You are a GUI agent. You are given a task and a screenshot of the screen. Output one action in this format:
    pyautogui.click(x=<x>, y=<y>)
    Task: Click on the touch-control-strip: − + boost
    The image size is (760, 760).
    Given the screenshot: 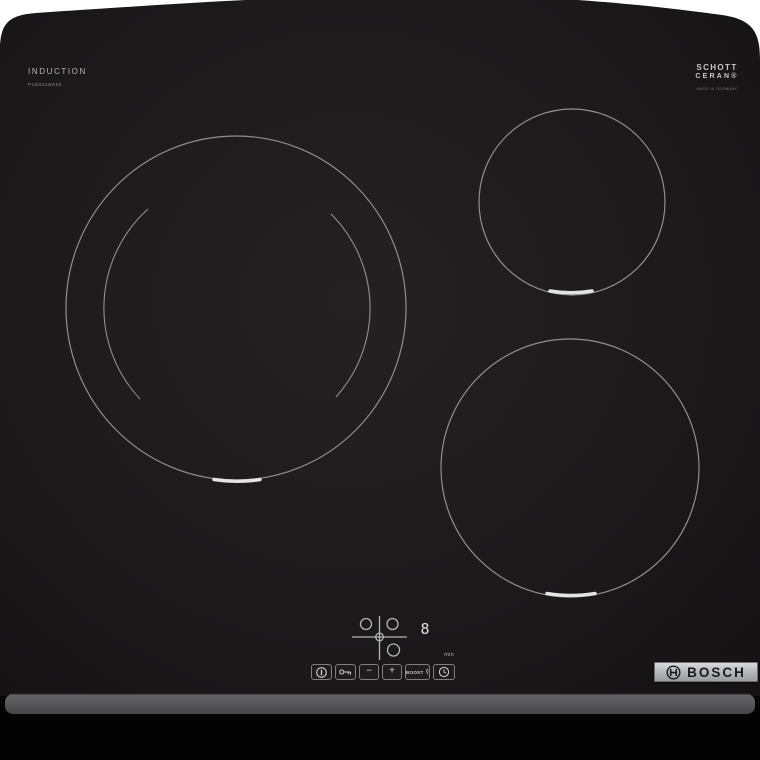 What is the action you would take?
    pyautogui.click(x=383, y=672)
    